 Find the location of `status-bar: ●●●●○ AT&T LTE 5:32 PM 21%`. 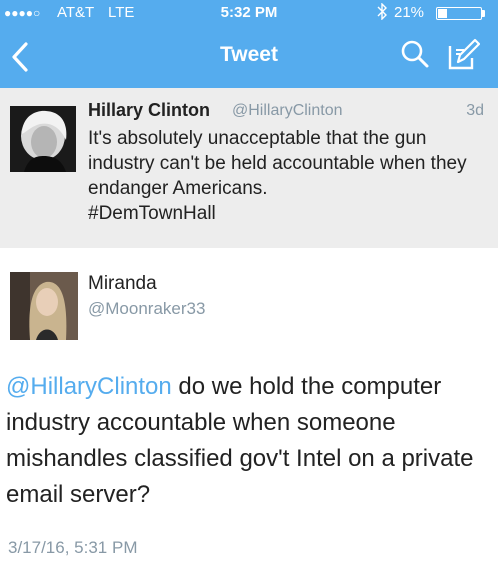

status-bar: ●●●●○ AT&T LTE 5:32 PM 21% is located at coordinates (249, 13).